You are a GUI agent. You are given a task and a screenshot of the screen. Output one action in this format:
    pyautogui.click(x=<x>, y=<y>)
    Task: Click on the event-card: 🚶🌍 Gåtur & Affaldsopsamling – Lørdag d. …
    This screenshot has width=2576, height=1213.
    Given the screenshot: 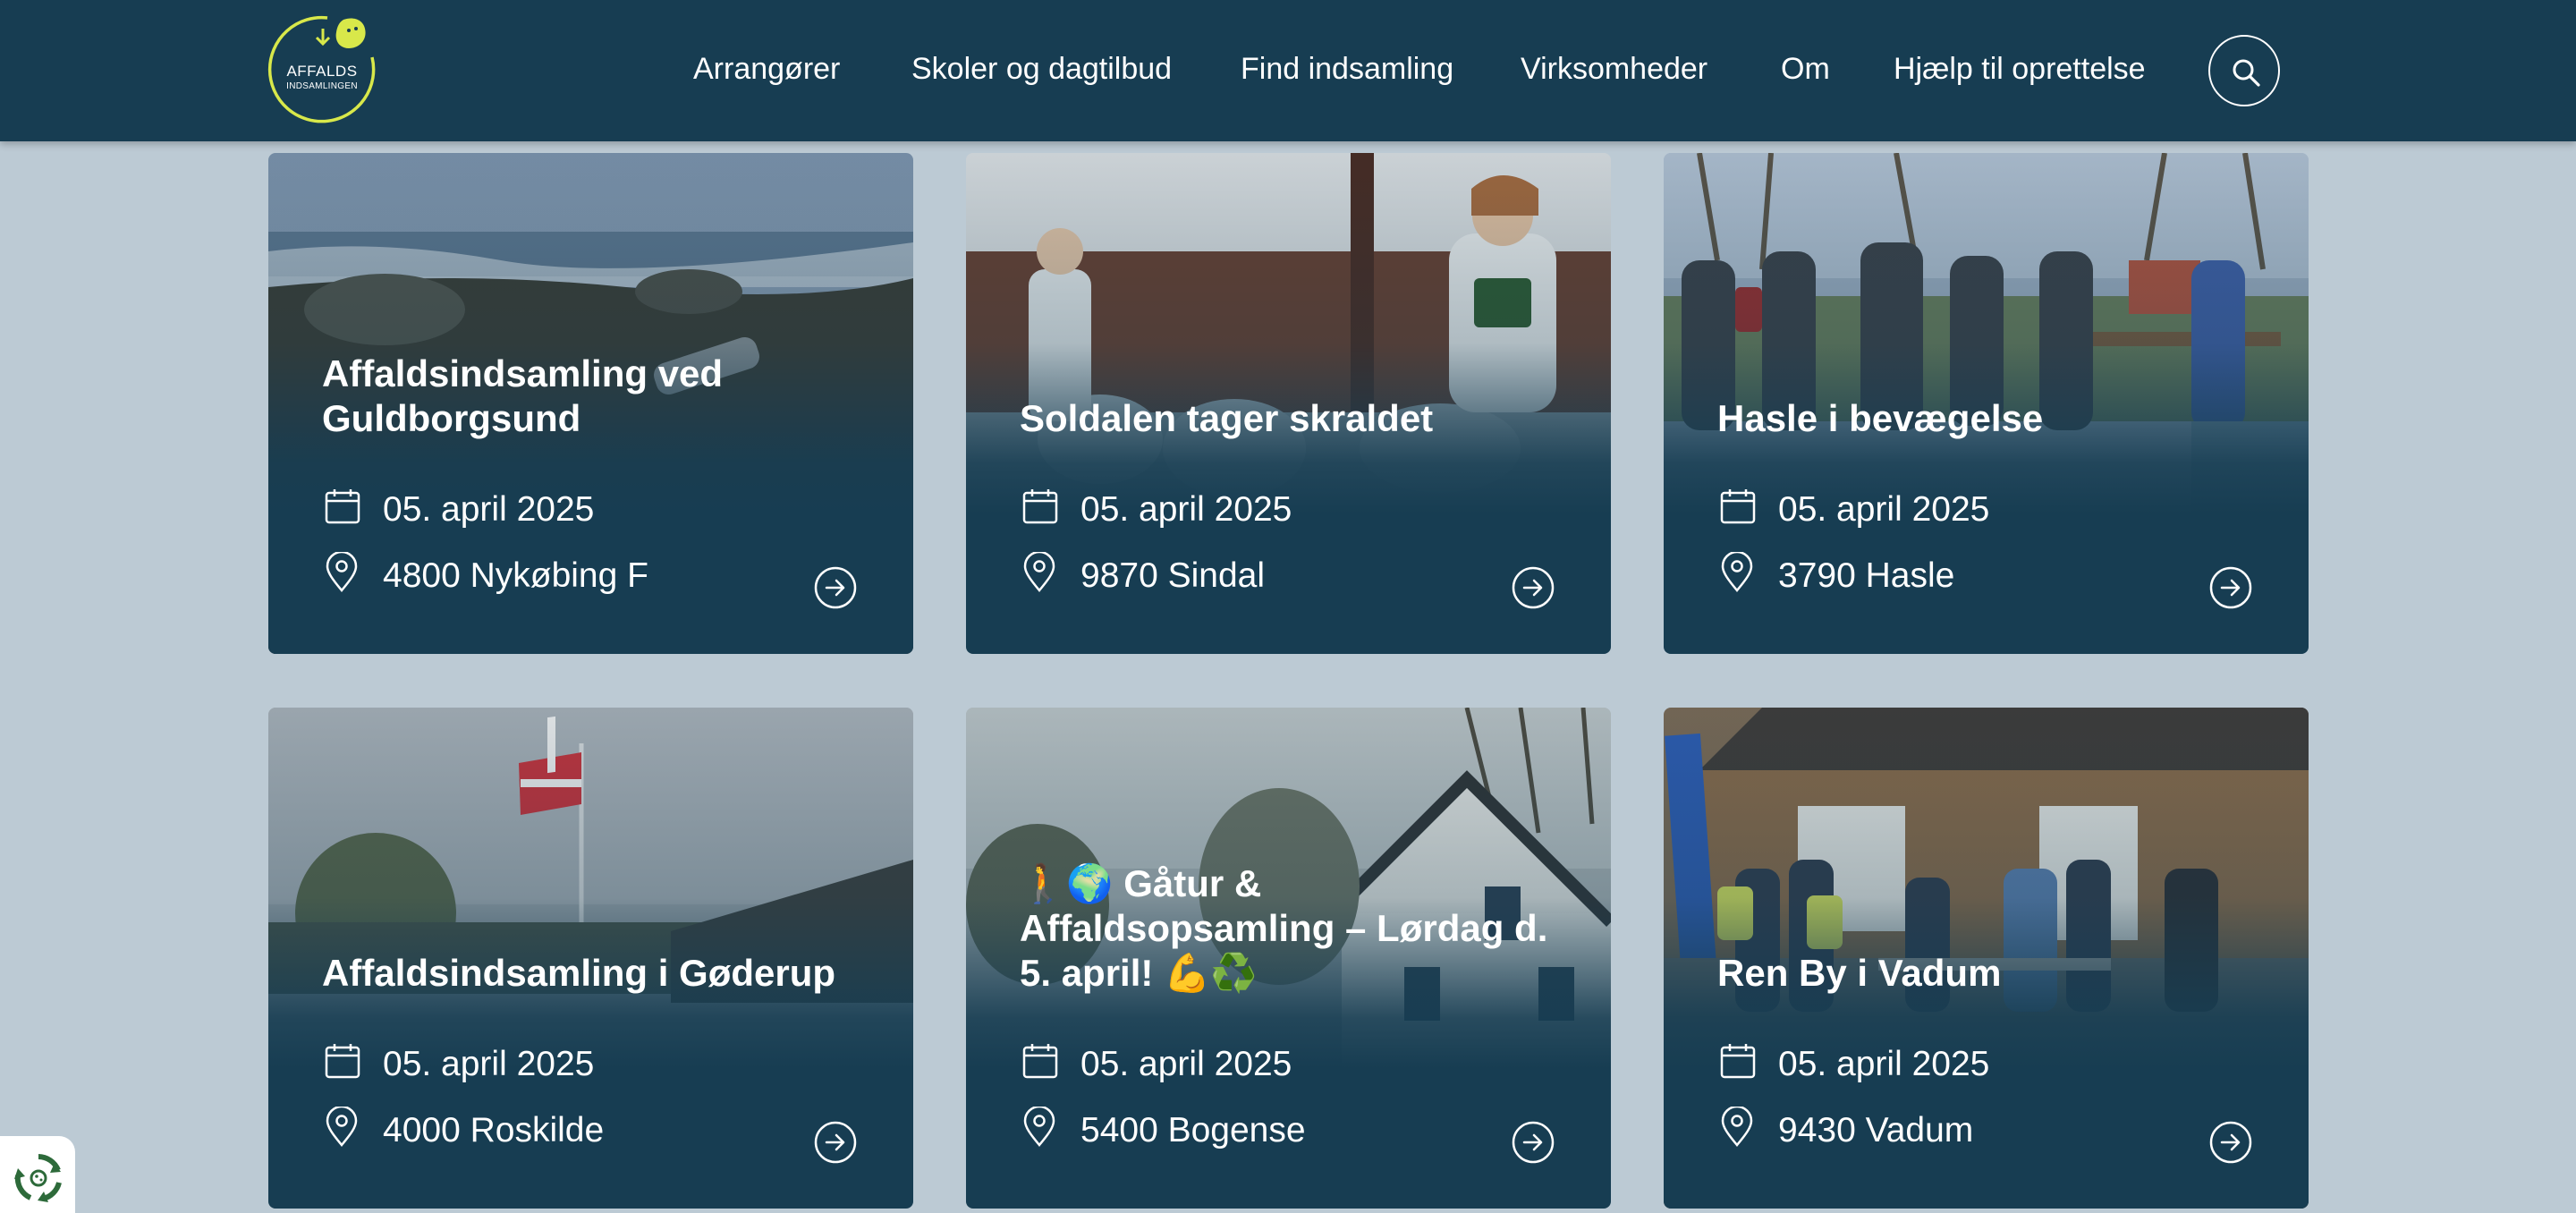 What is the action you would take?
    pyautogui.click(x=1288, y=958)
    